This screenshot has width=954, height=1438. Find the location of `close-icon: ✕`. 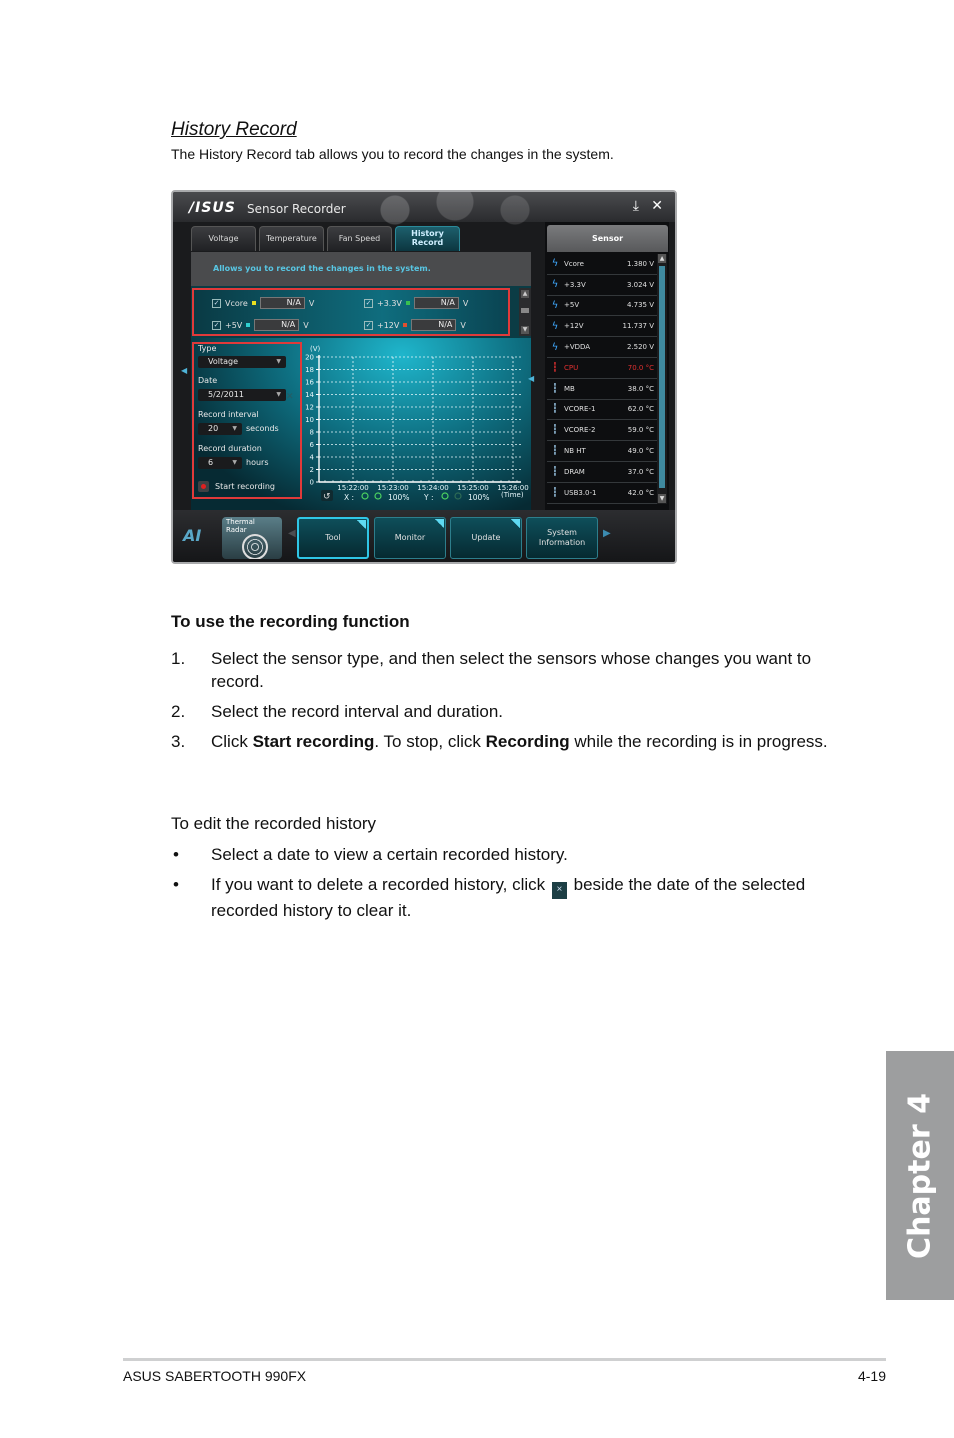

close-icon: ✕ is located at coordinates (657, 206).